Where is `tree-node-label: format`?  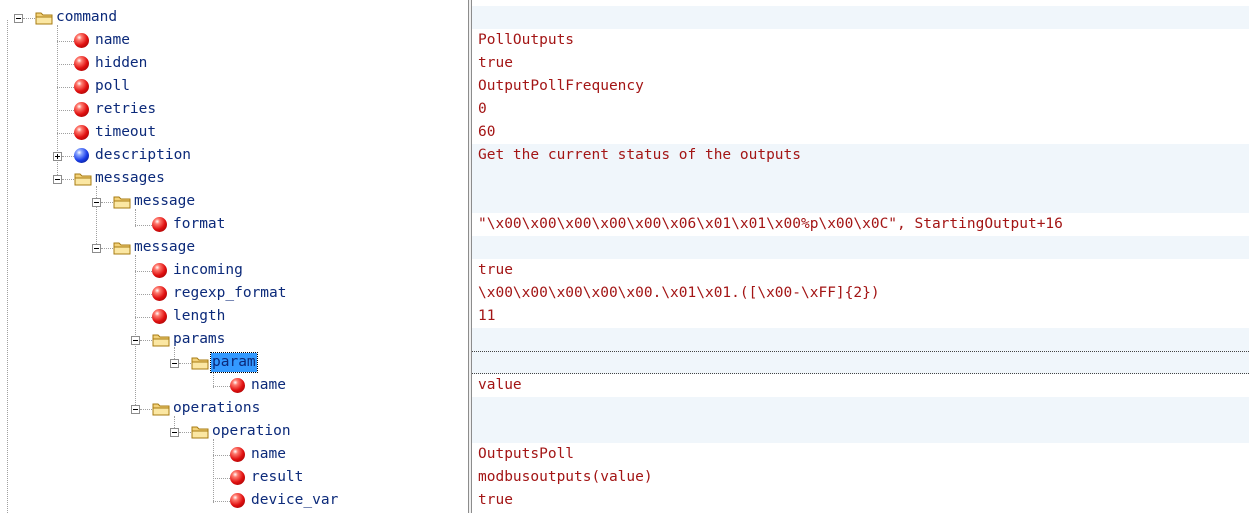
tree-node-label: format is located at coordinates (199, 224).